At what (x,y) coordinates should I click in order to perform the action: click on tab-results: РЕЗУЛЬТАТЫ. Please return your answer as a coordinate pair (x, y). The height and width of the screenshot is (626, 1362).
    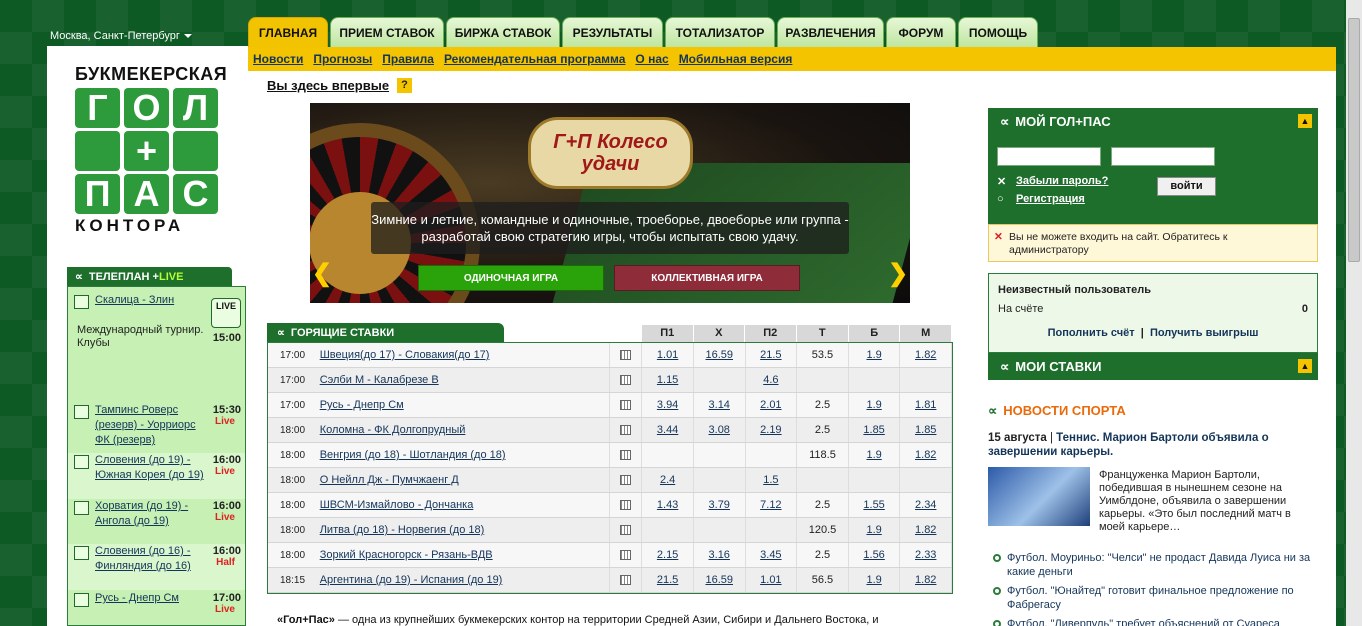
    Looking at the image, I should click on (612, 32).